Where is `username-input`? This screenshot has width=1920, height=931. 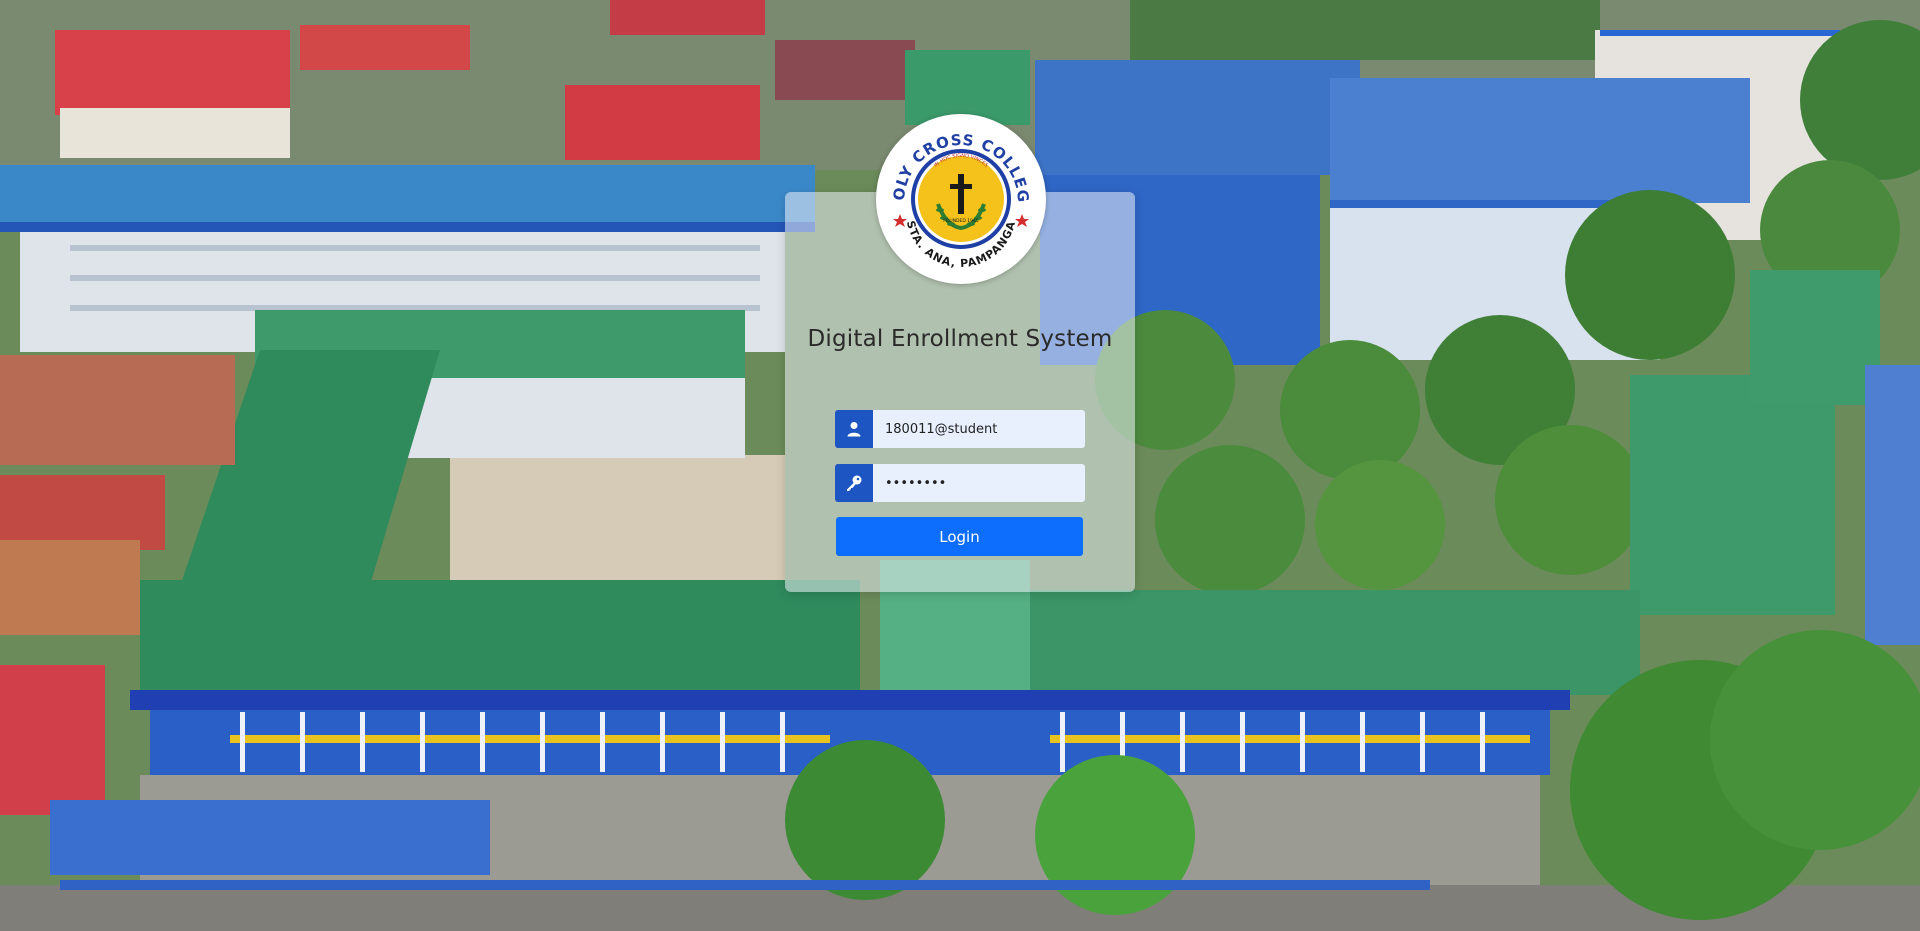
username-input is located at coordinates (979, 429).